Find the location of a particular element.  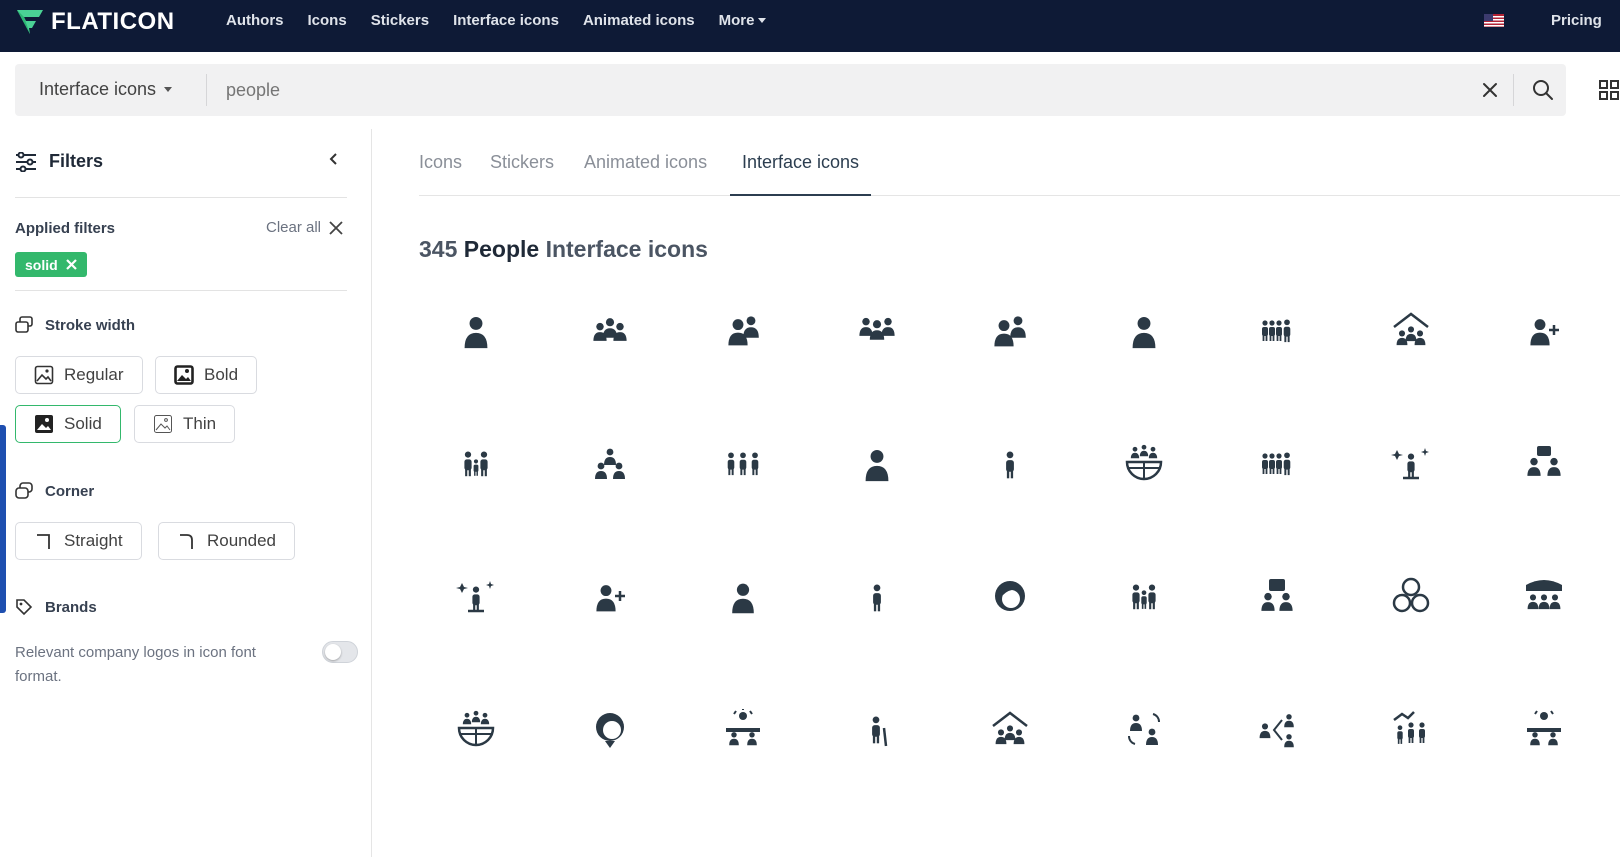

child-icon is located at coordinates (1010, 465).